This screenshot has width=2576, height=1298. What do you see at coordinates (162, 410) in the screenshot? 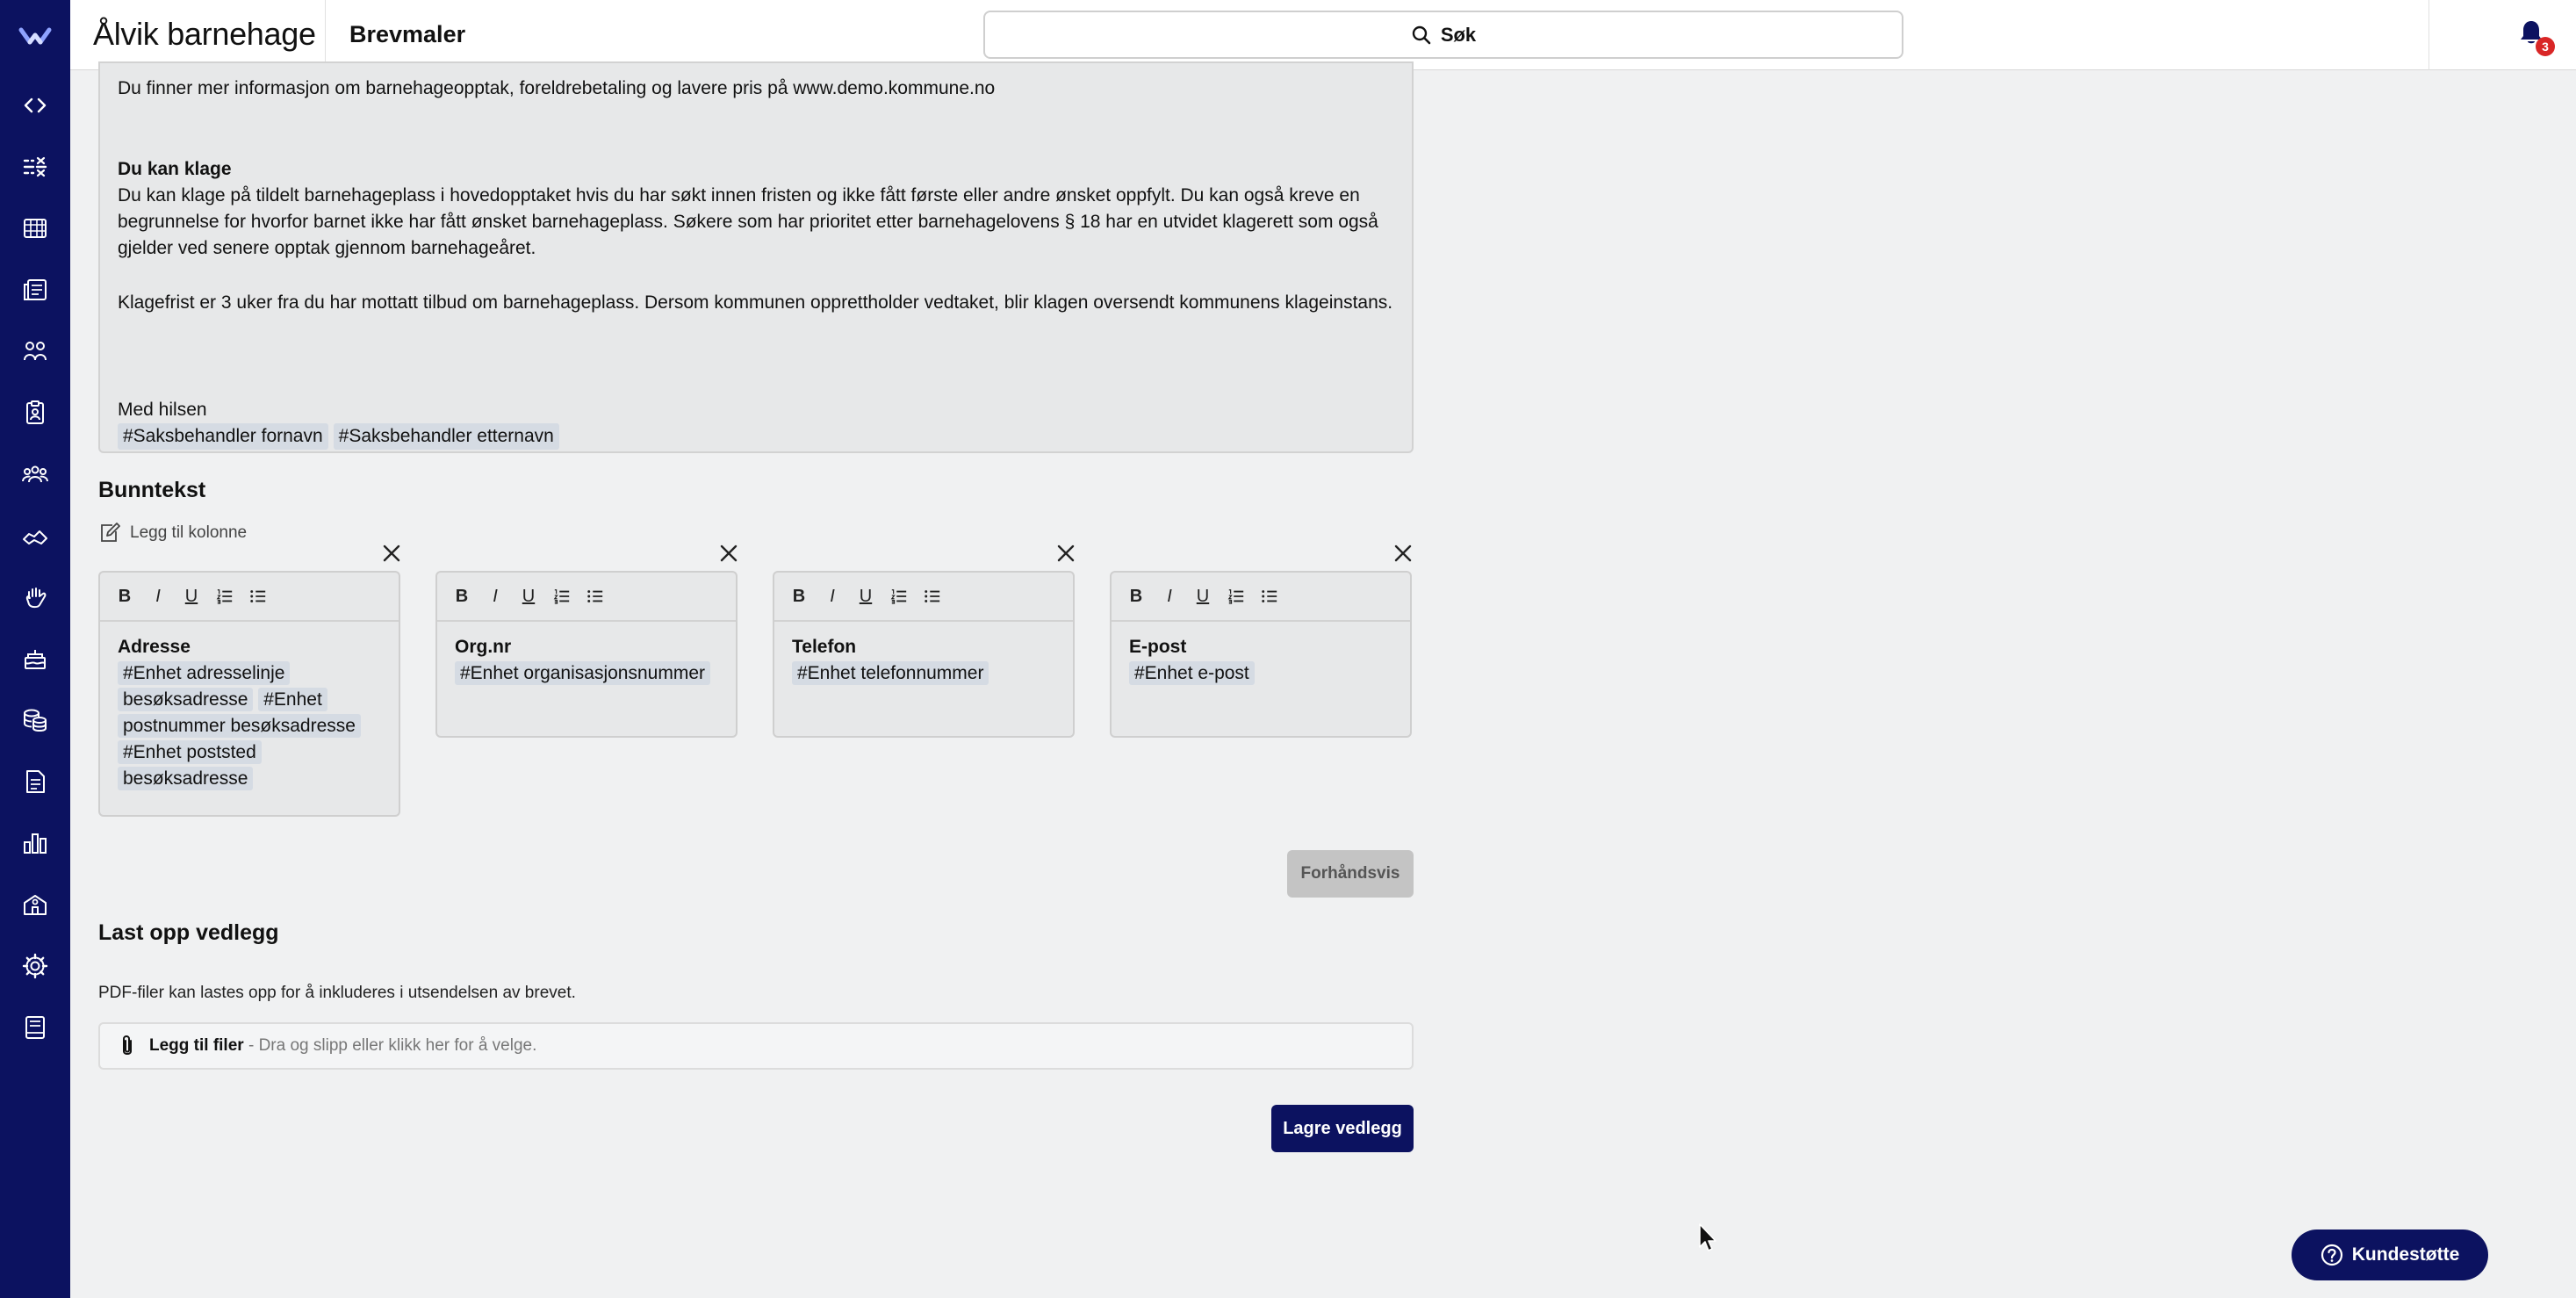
I see `closing-line: Med hilsen` at bounding box center [162, 410].